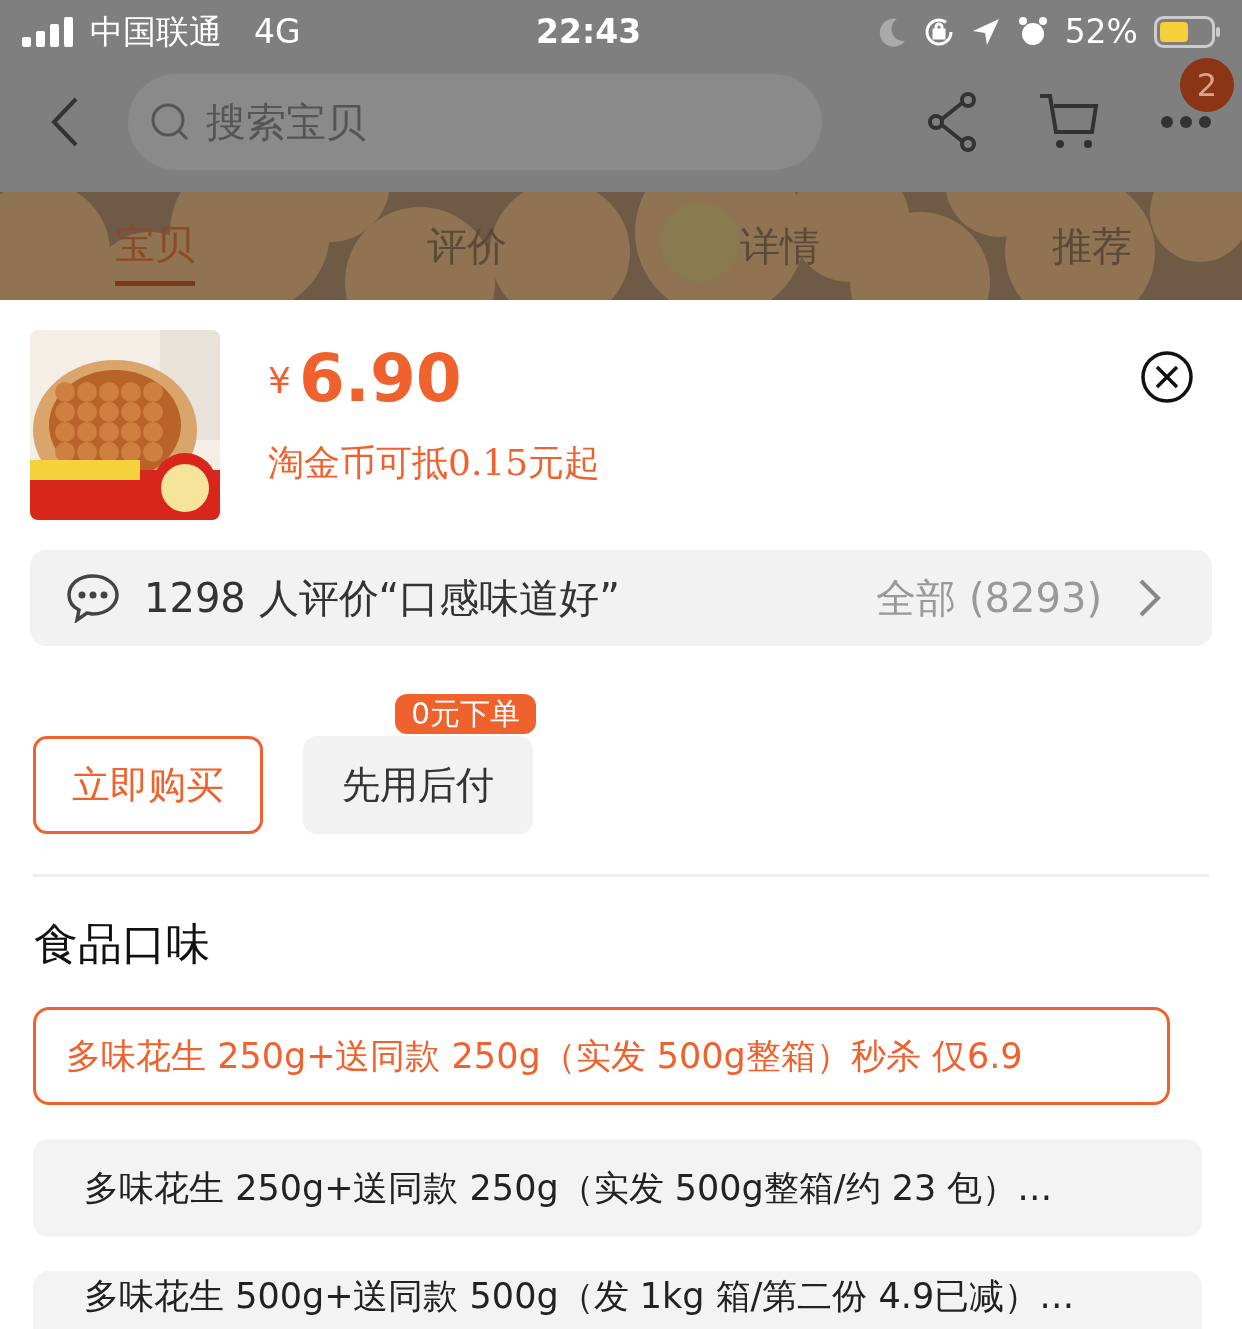 This screenshot has width=1242, height=1329. Describe the element at coordinates (279, 381) in the screenshot. I see `currency-sign: ¥` at that location.